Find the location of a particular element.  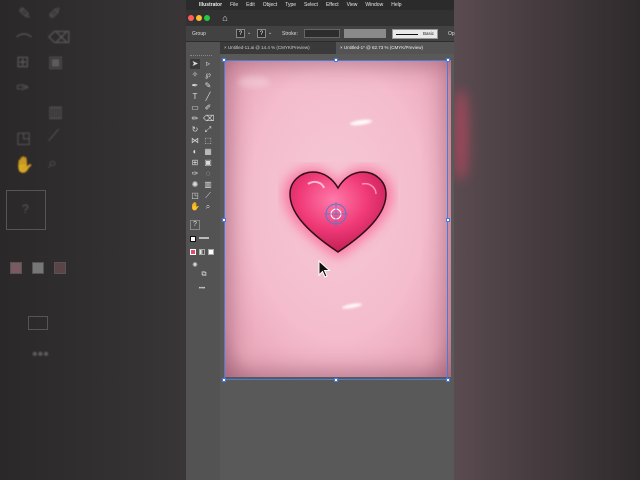

ghost-knife-icon: ⟋ is located at coordinates (54, 136).